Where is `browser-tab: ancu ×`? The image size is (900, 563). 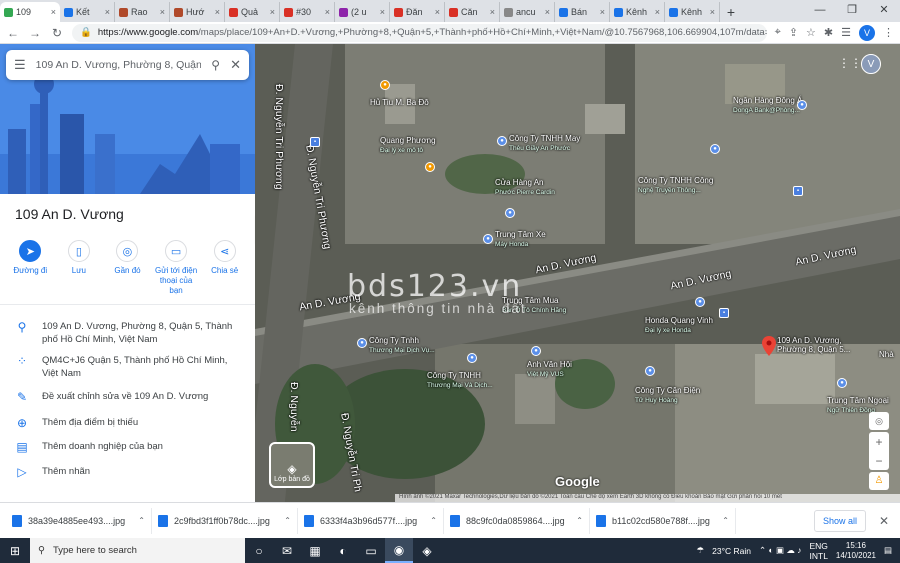 browser-tab: ancu × is located at coordinates (527, 12).